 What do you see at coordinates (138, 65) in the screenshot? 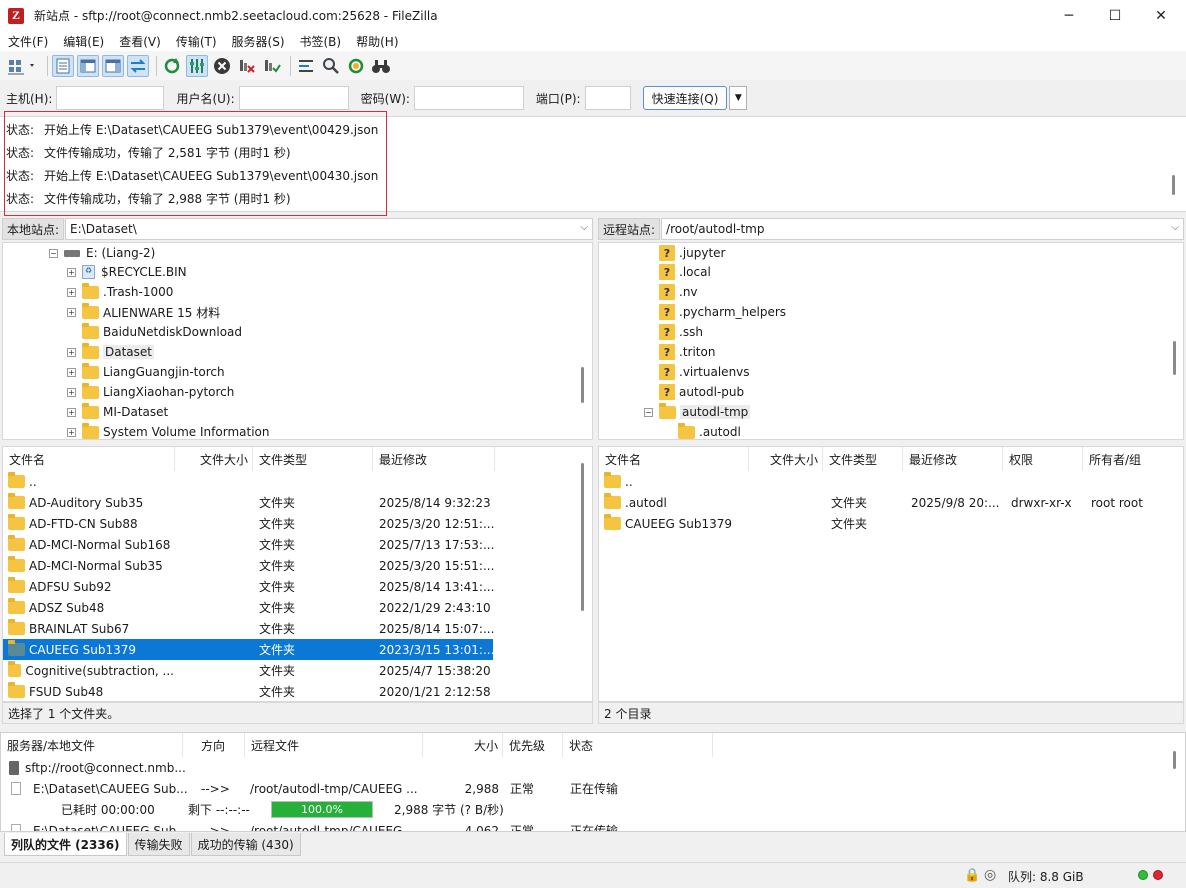
I see `toggle-queue-icon` at bounding box center [138, 65].